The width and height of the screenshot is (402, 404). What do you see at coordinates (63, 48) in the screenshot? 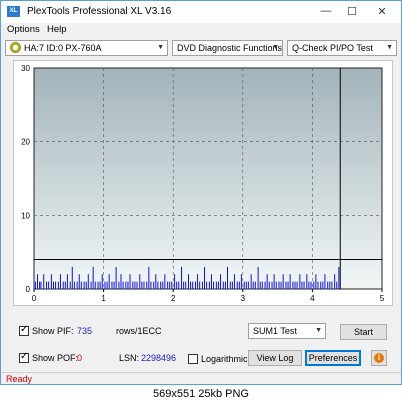
I see `drive-select-value: HA:7 ID:0 PX-760A` at bounding box center [63, 48].